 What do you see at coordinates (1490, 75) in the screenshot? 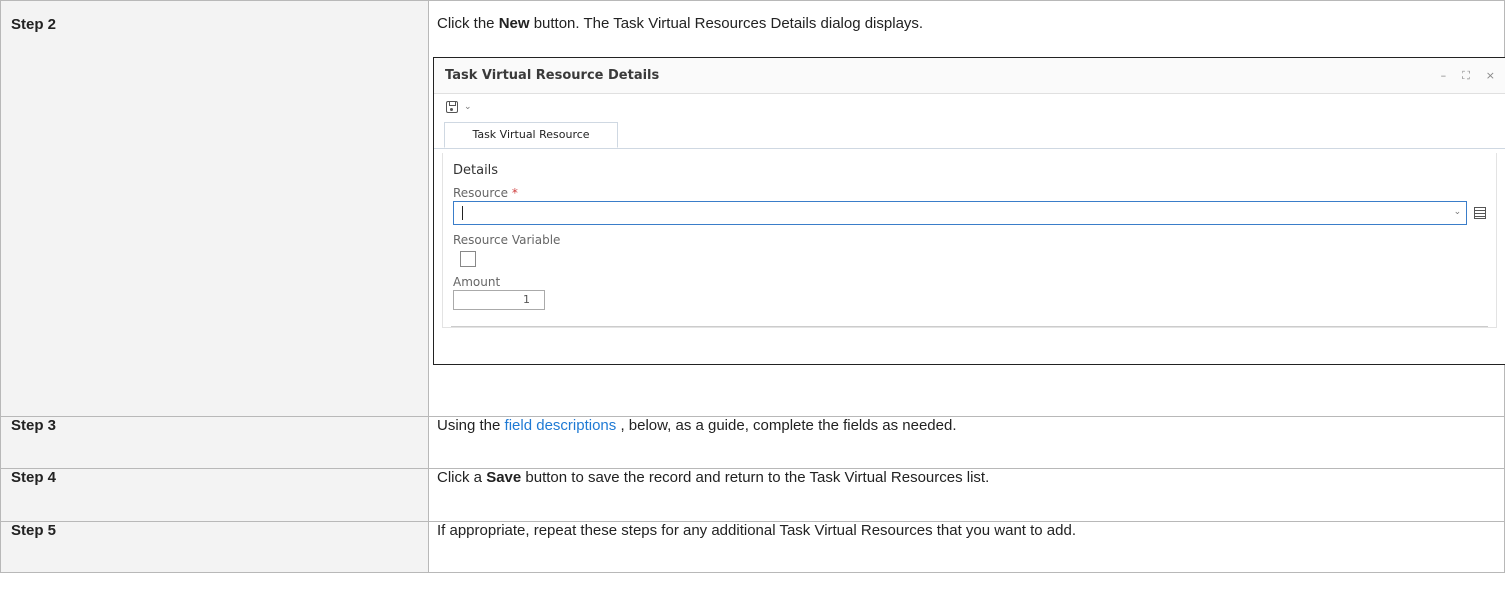
I see `close-icon: ×` at bounding box center [1490, 75].